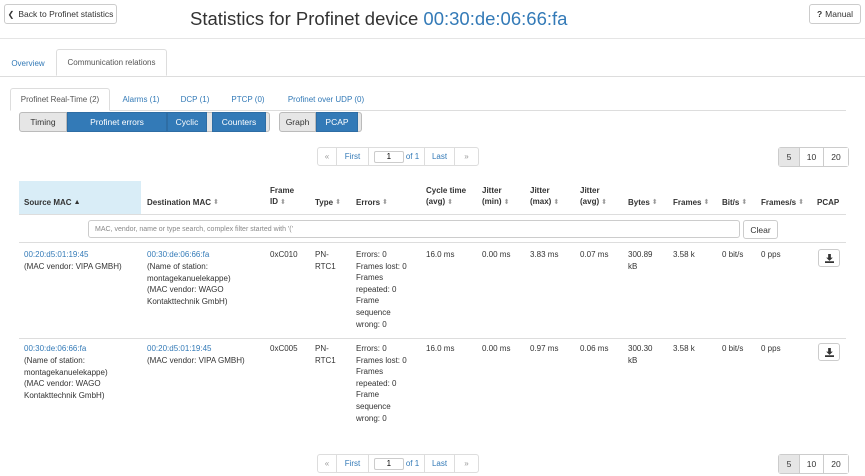  What do you see at coordinates (66, 14) in the screenshot?
I see `back-button-label: Back to Profinet statistics` at bounding box center [66, 14].